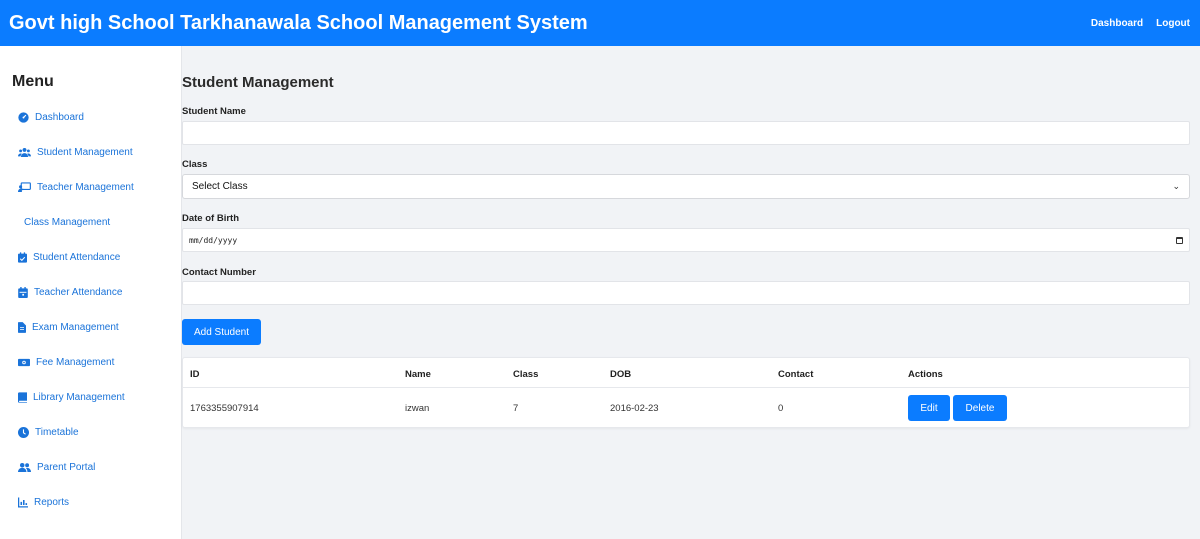 This screenshot has height=539, width=1200. I want to click on class-label: Class, so click(195, 164).